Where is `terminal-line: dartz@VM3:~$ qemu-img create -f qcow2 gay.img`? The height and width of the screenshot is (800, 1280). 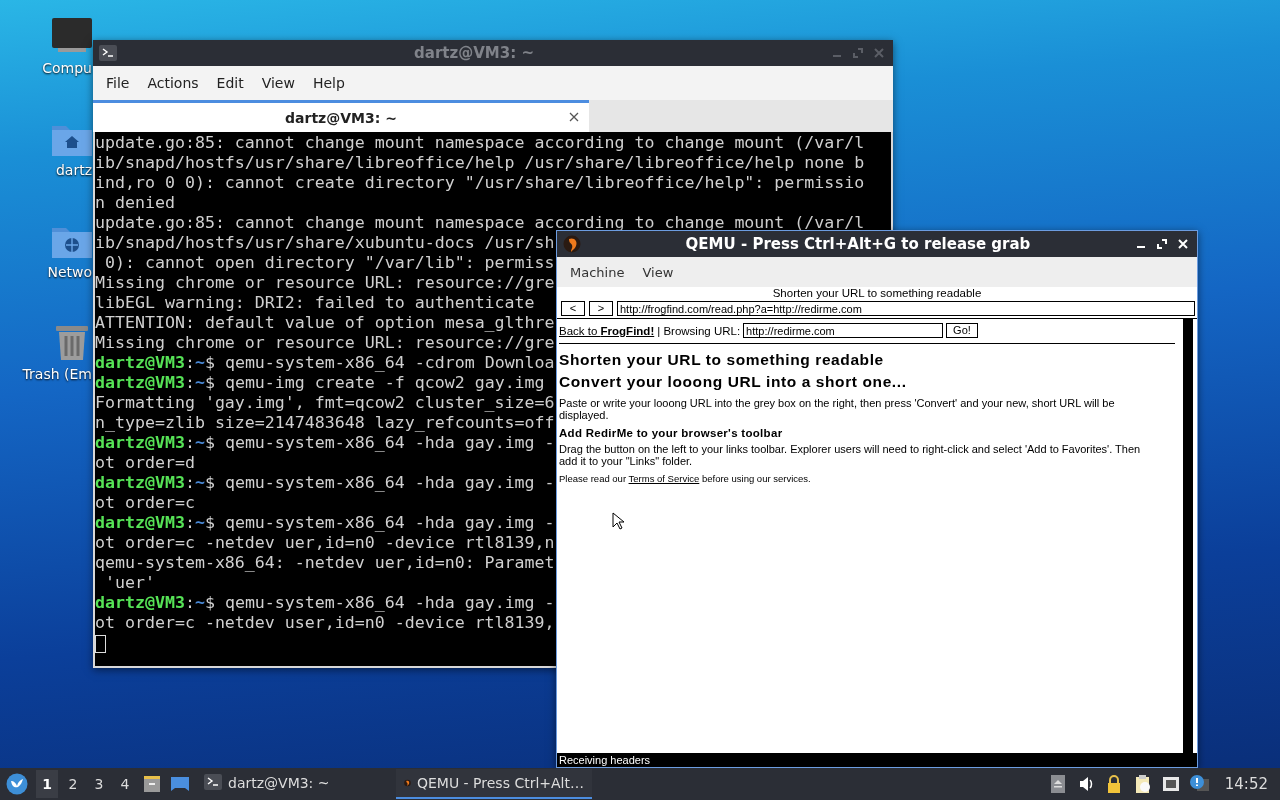 terminal-line: dartz@VM3:~$ qemu-img create -f qcow2 gay.img is located at coordinates (320, 383).